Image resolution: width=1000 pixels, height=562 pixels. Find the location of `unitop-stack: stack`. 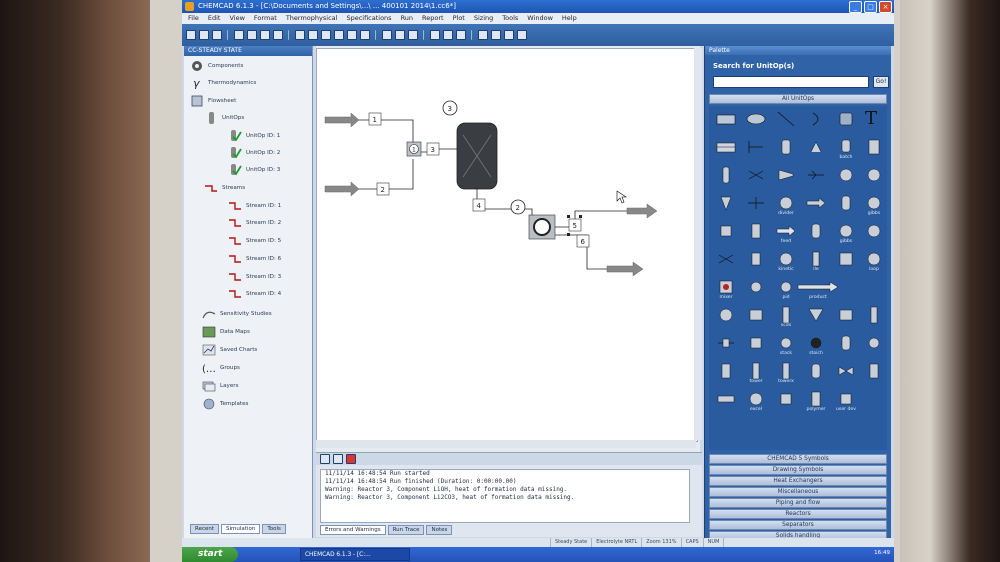

unitop-stack: stack is located at coordinates (786, 347).